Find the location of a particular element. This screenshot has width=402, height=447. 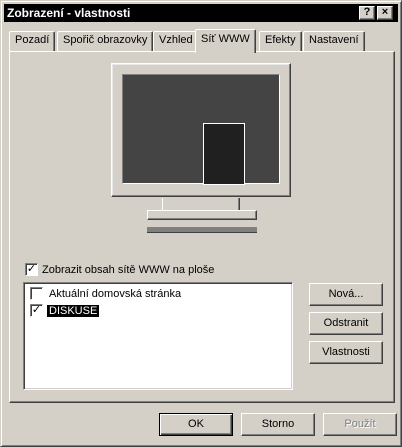

item-label: DISKUSE is located at coordinates (73, 310).